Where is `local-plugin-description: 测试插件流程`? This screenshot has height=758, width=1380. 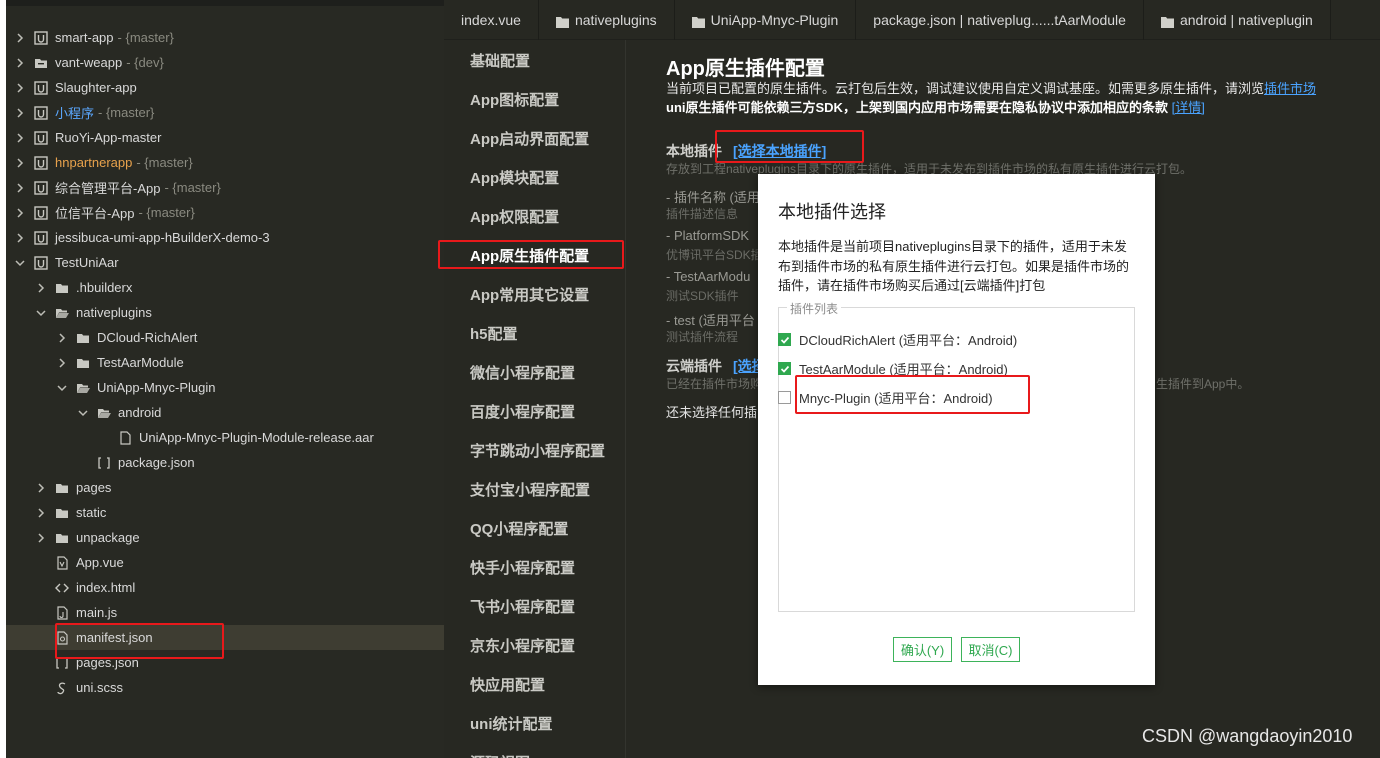
local-plugin-description: 测试插件流程 is located at coordinates (702, 337).